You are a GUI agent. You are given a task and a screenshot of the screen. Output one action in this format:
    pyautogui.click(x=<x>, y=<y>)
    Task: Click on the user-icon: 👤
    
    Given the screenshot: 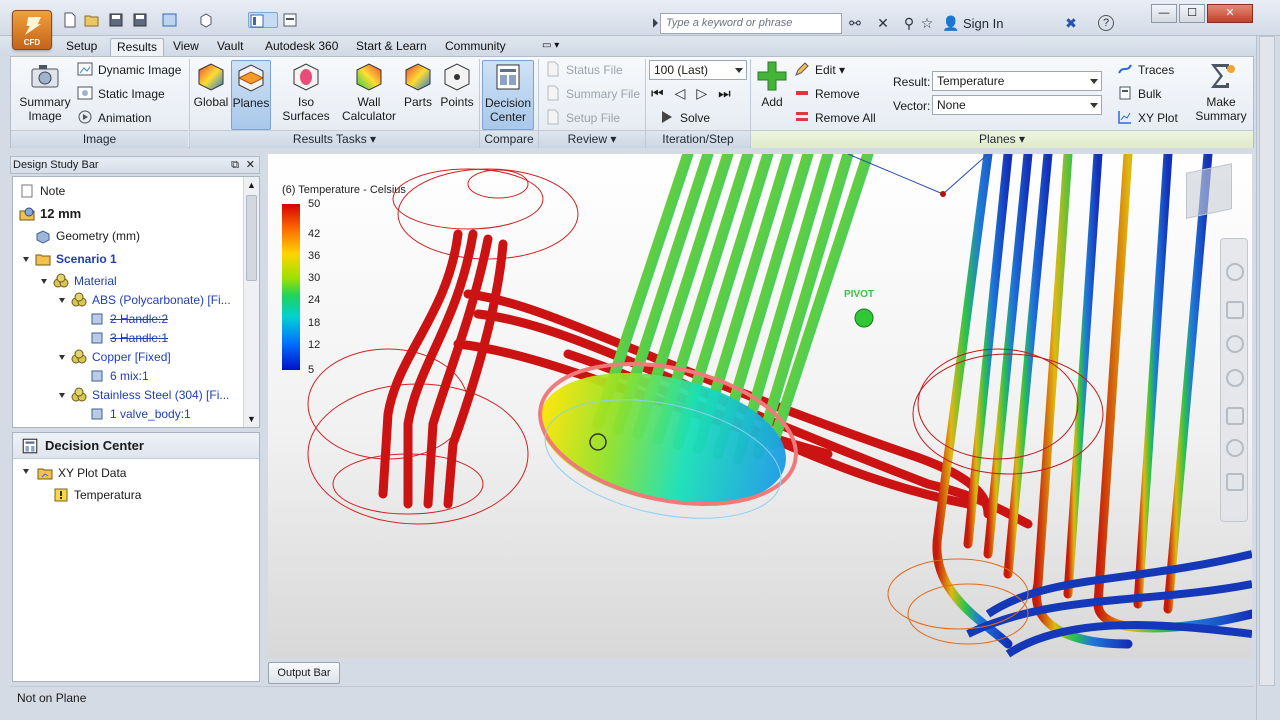 What is the action you would take?
    pyautogui.click(x=951, y=23)
    